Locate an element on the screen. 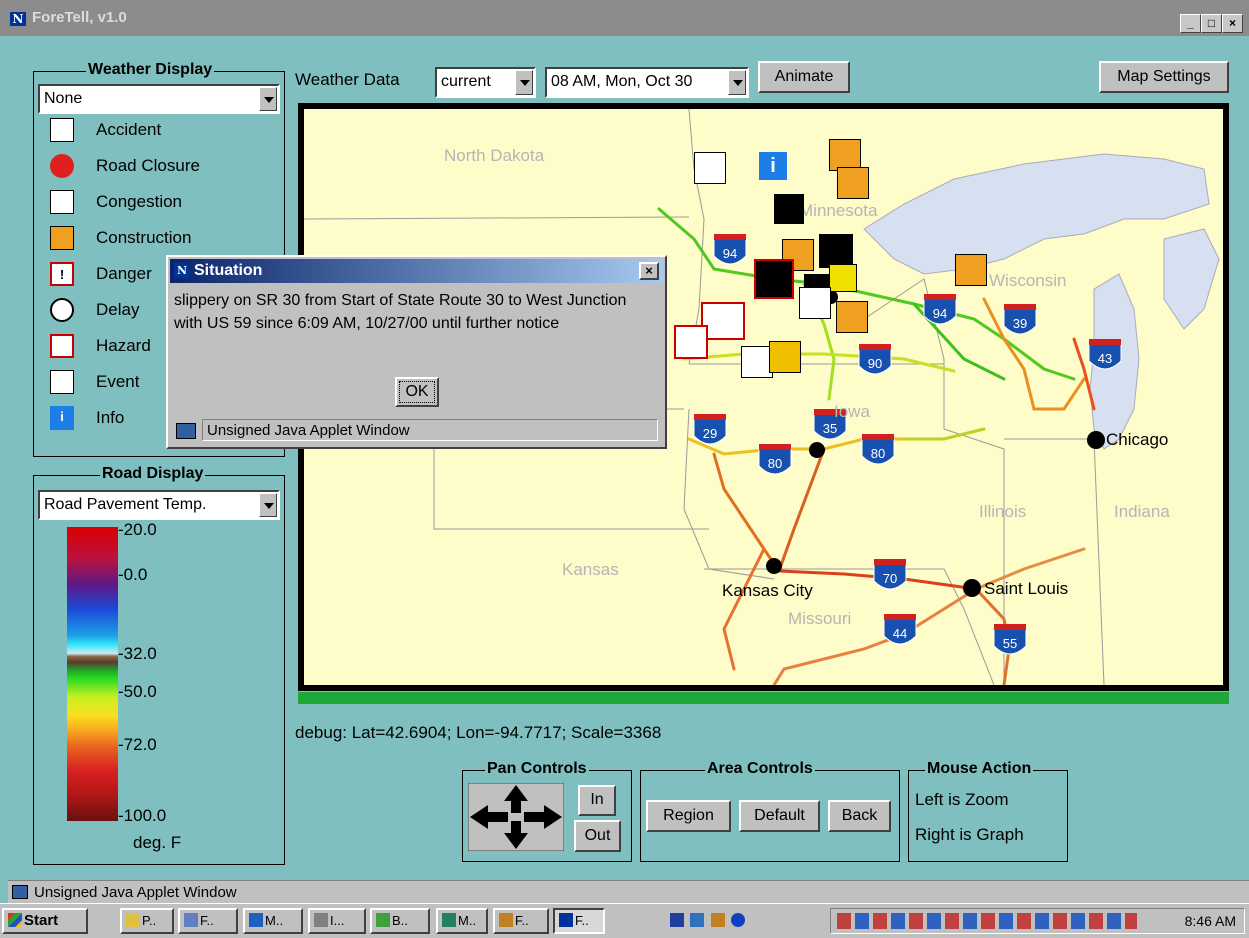  back-button: Back is located at coordinates (859, 816).